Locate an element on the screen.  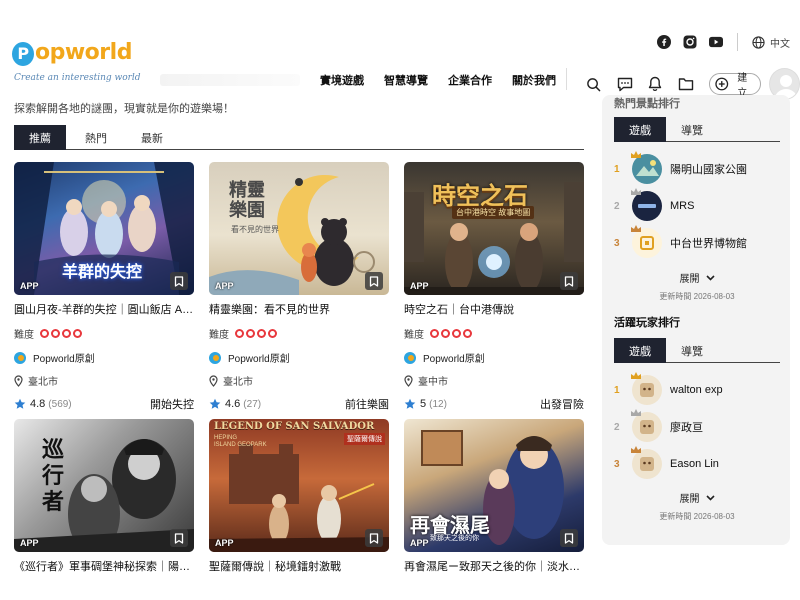
tab-spots-games: 遊戲 is located at coordinates (640, 129).